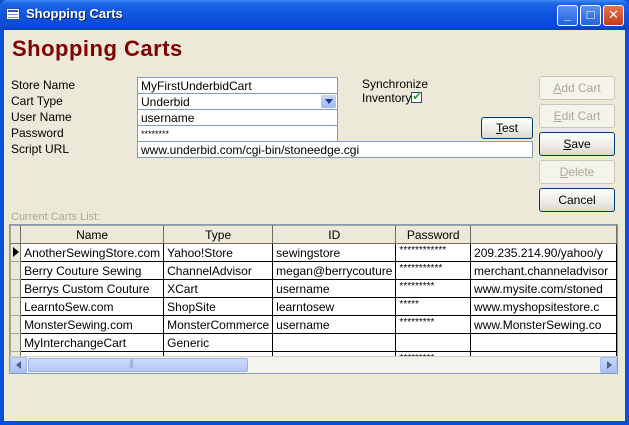 The image size is (629, 425). What do you see at coordinates (613, 15) in the screenshot?
I see `close-button: ✕` at bounding box center [613, 15].